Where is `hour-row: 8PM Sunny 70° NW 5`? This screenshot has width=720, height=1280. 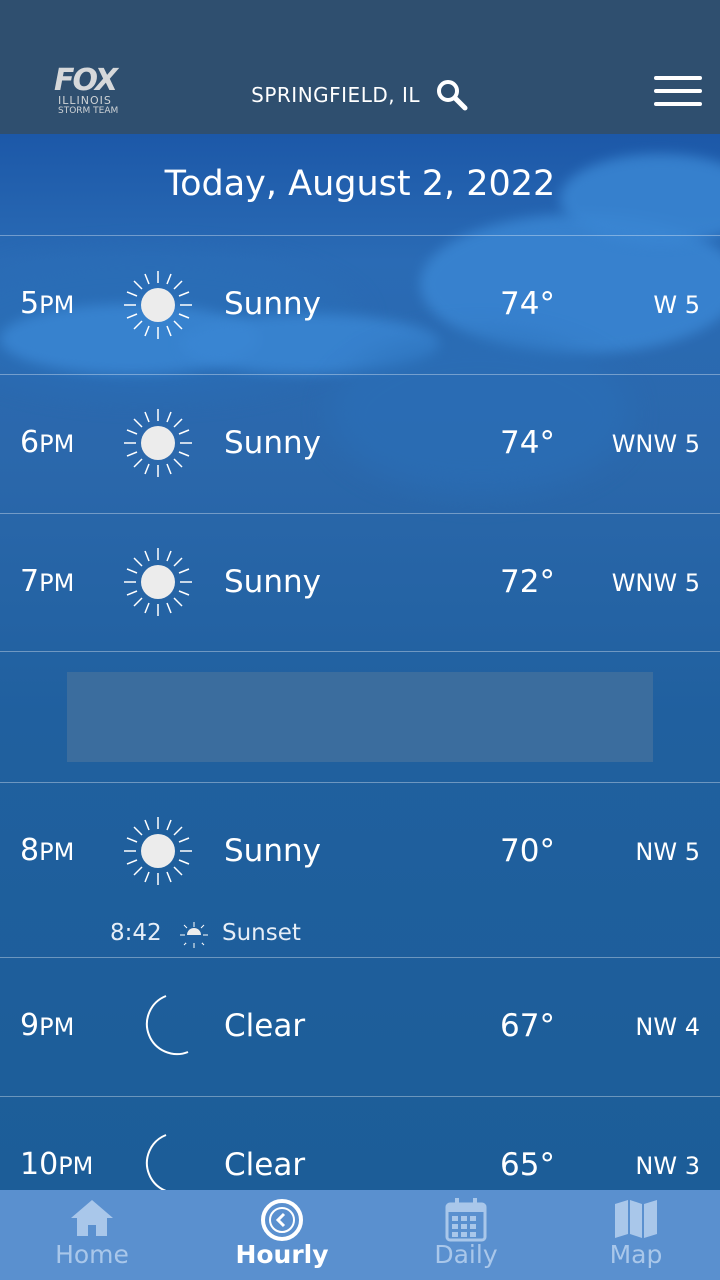 hour-row: 8PM Sunny 70° NW 5 is located at coordinates (360, 852).